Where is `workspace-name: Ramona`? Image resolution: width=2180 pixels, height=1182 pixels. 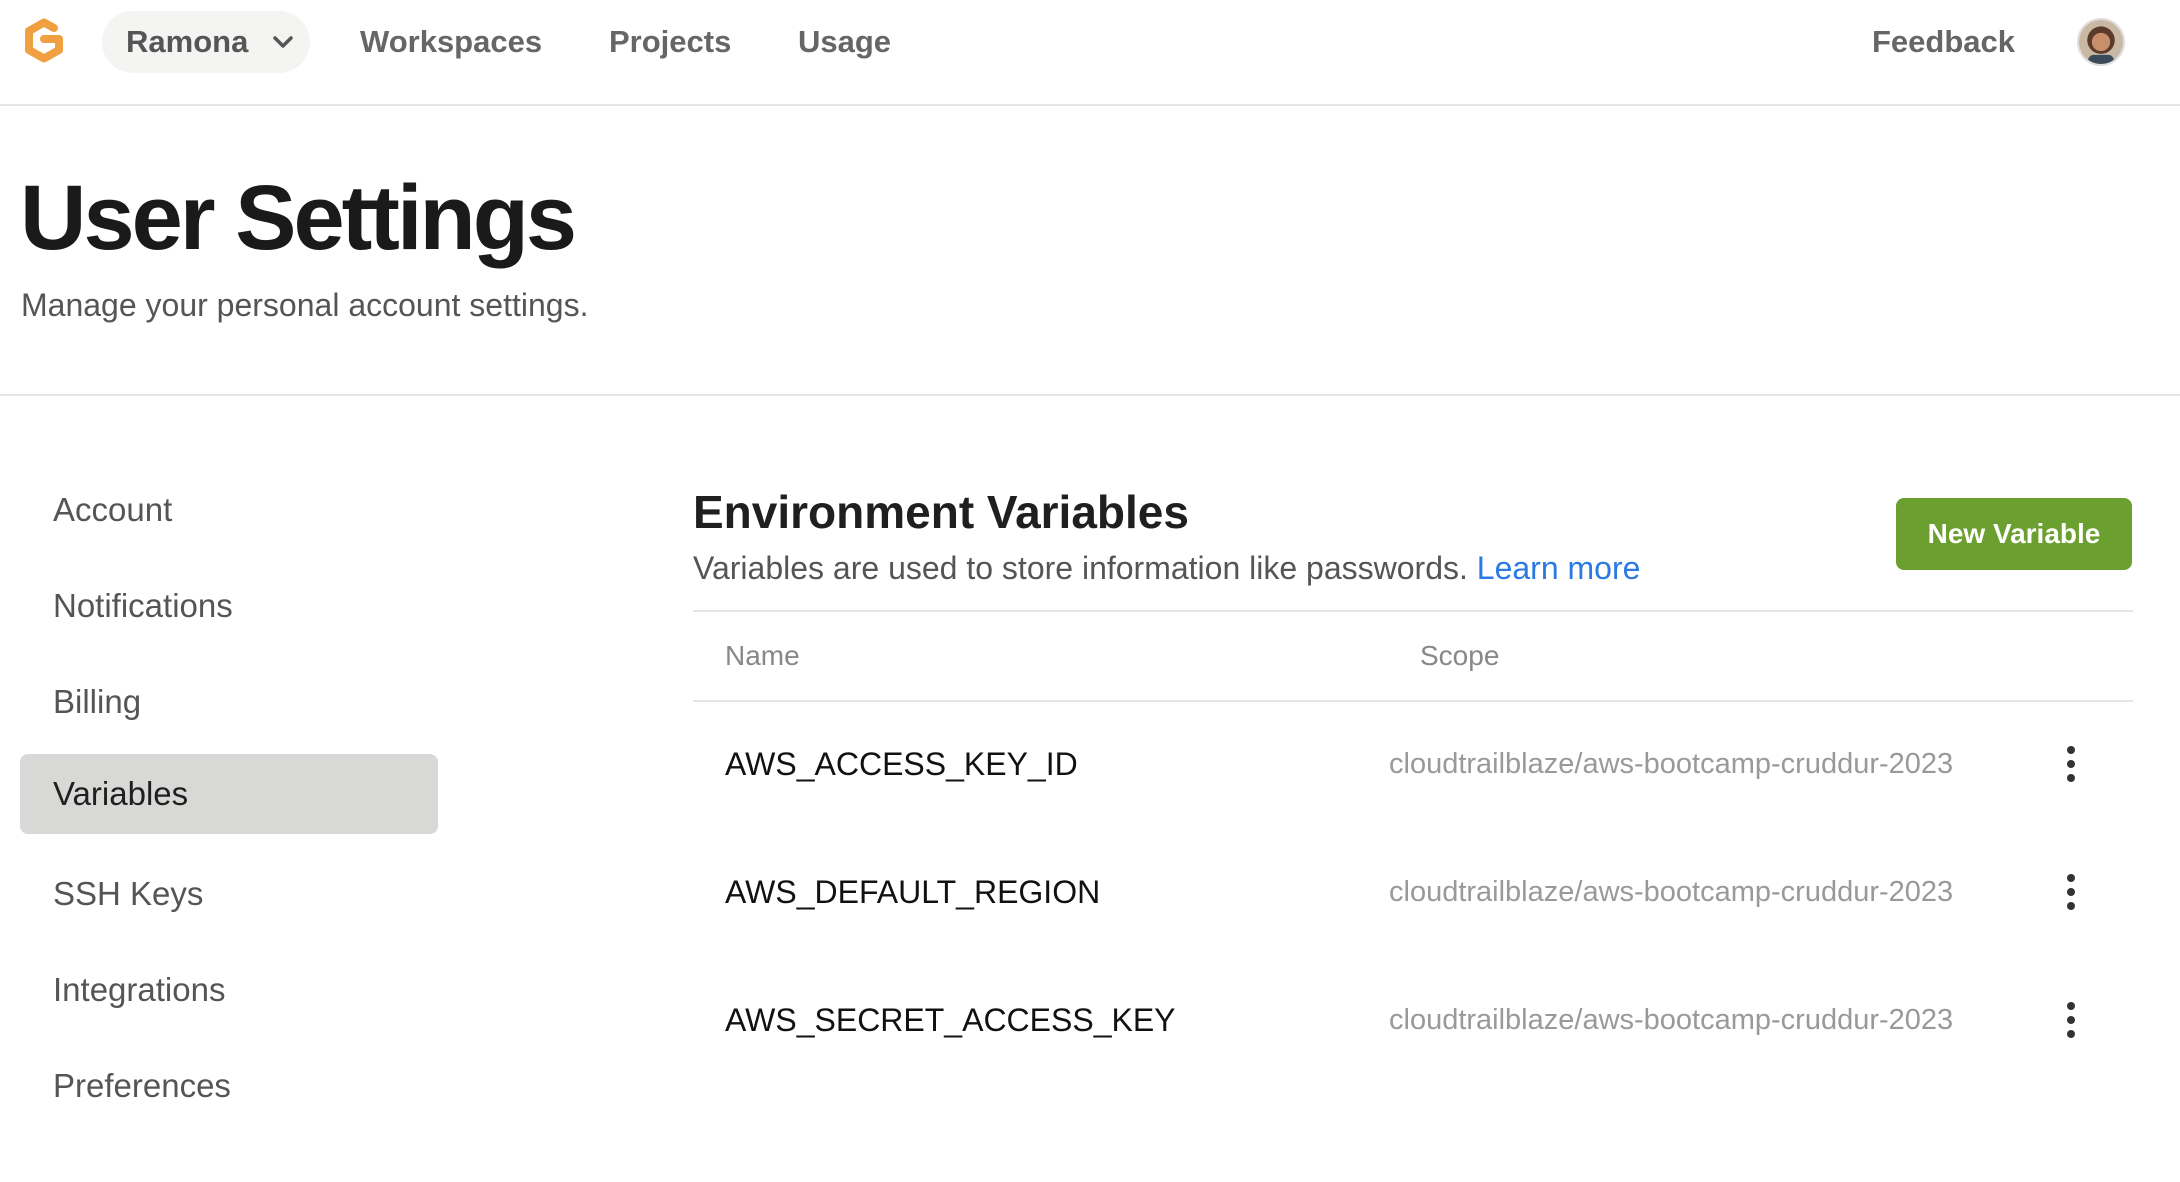
workspace-name: Ramona is located at coordinates (187, 41).